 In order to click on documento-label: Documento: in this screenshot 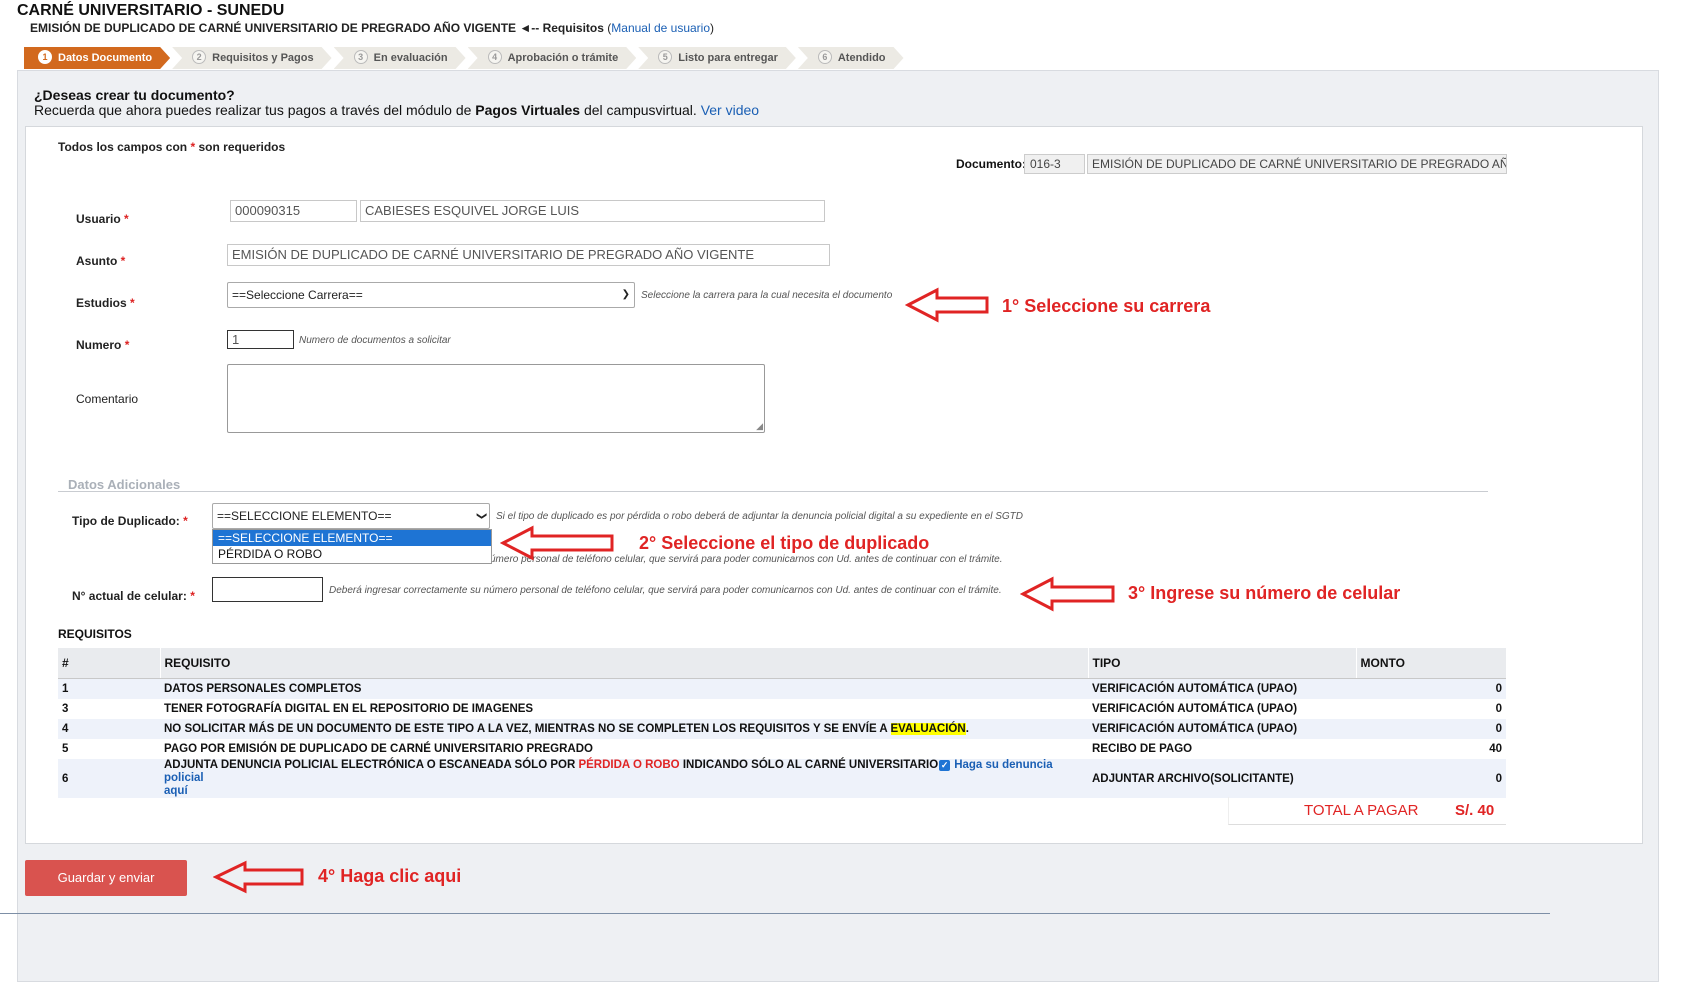, I will do `click(991, 164)`.